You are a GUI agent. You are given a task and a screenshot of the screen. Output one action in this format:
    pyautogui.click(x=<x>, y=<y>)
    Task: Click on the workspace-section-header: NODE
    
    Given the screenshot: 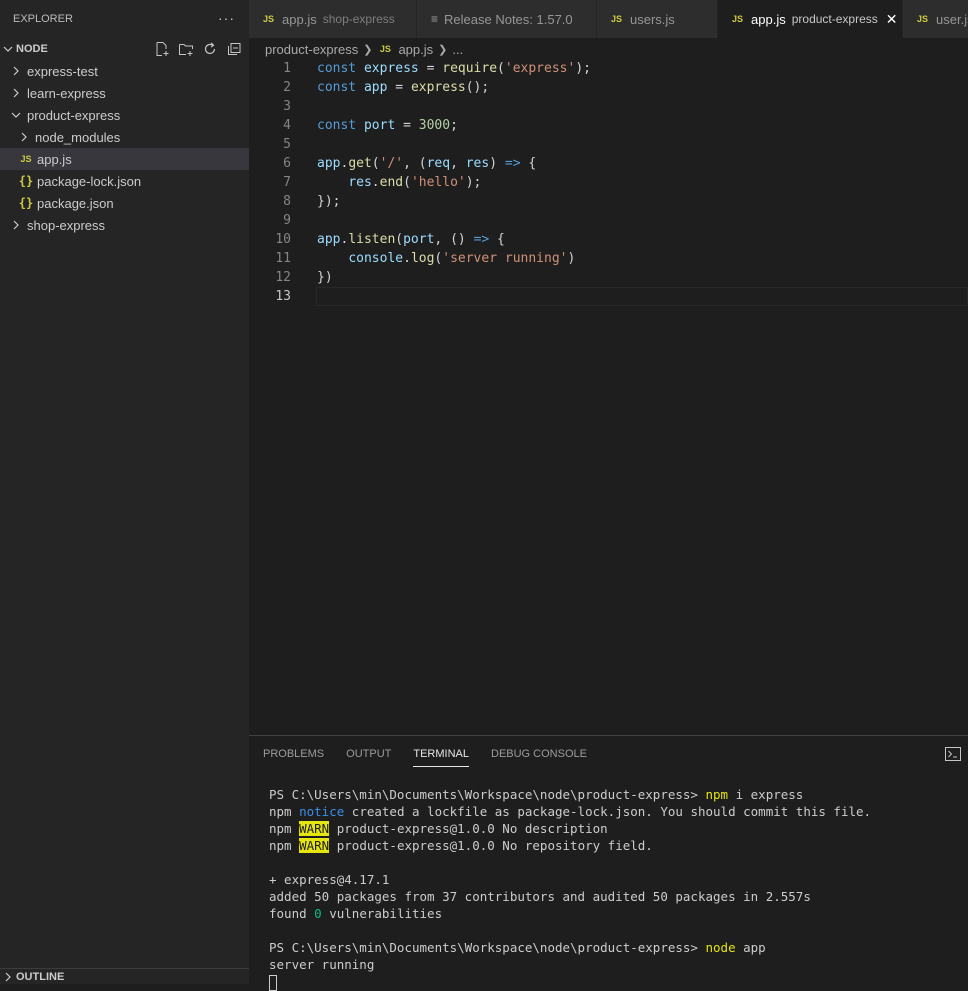 What is the action you would take?
    pyautogui.click(x=124, y=49)
    